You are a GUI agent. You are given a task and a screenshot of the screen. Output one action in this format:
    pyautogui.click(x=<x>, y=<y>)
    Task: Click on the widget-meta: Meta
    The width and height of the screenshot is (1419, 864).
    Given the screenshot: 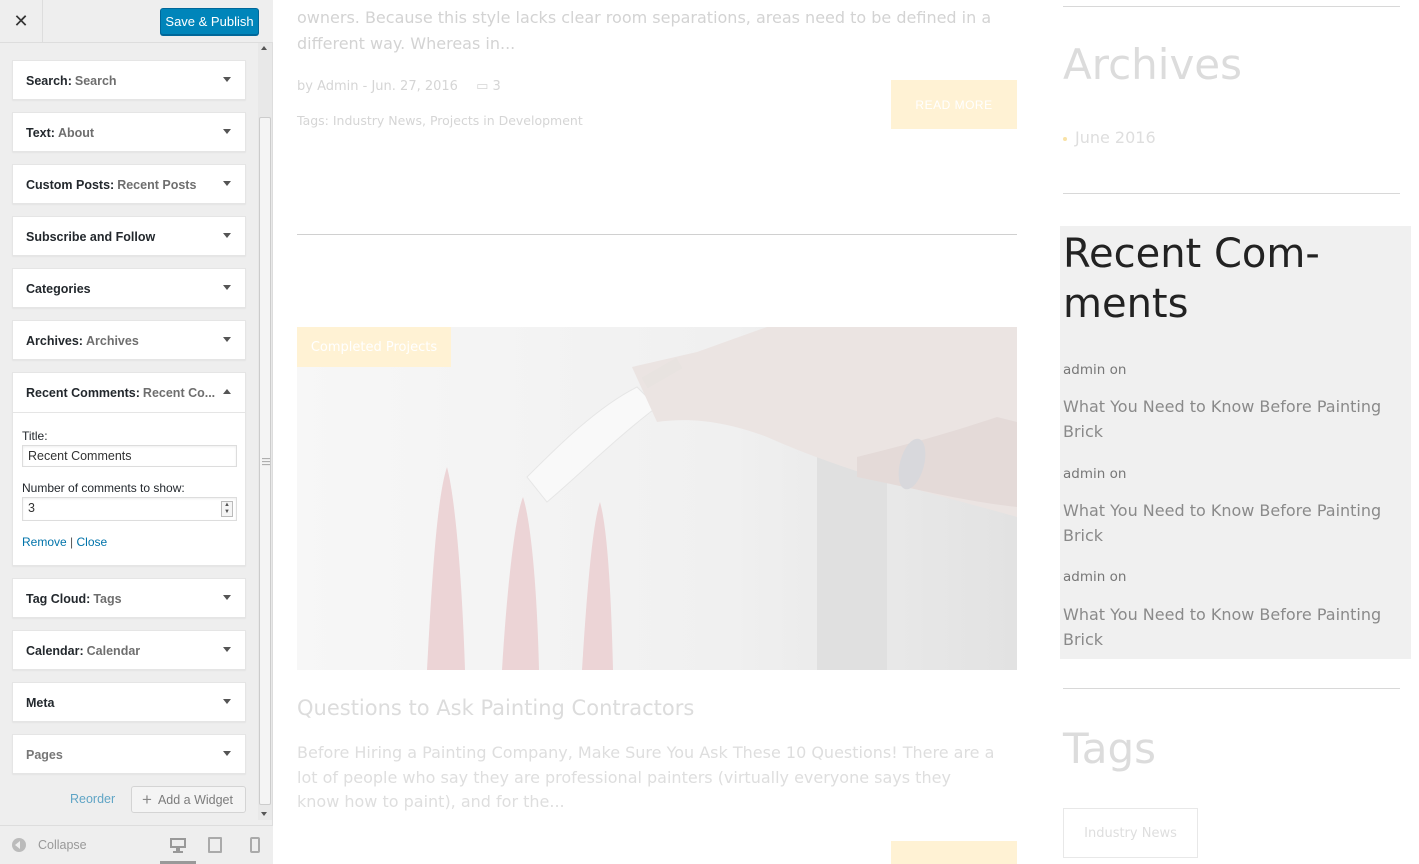 What is the action you would take?
    pyautogui.click(x=129, y=702)
    